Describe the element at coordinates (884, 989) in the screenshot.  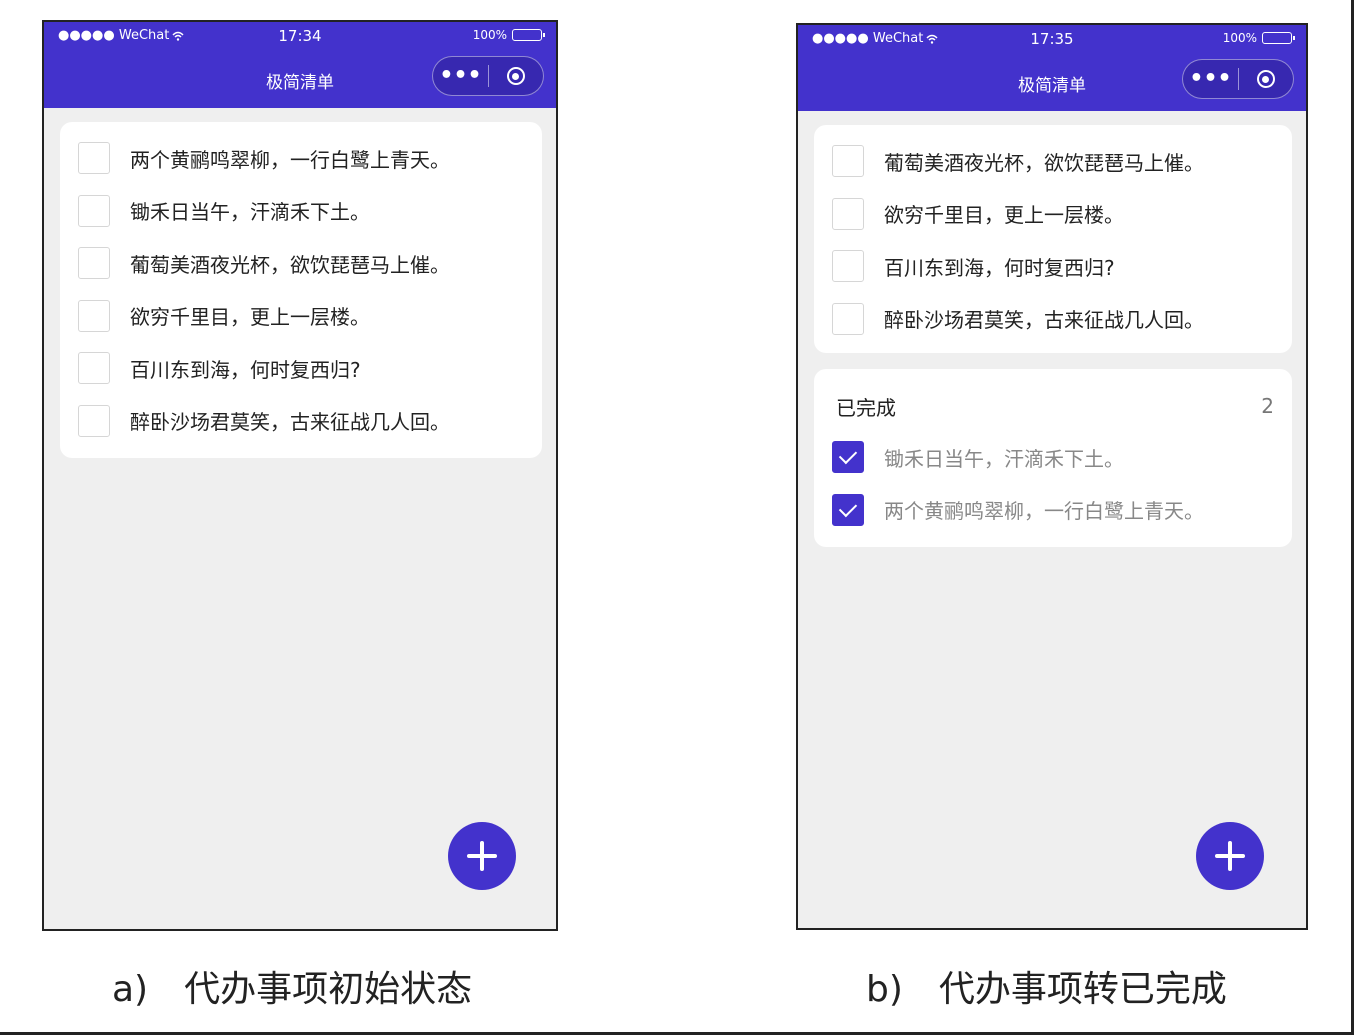
I see `caption-b-label: b)` at that location.